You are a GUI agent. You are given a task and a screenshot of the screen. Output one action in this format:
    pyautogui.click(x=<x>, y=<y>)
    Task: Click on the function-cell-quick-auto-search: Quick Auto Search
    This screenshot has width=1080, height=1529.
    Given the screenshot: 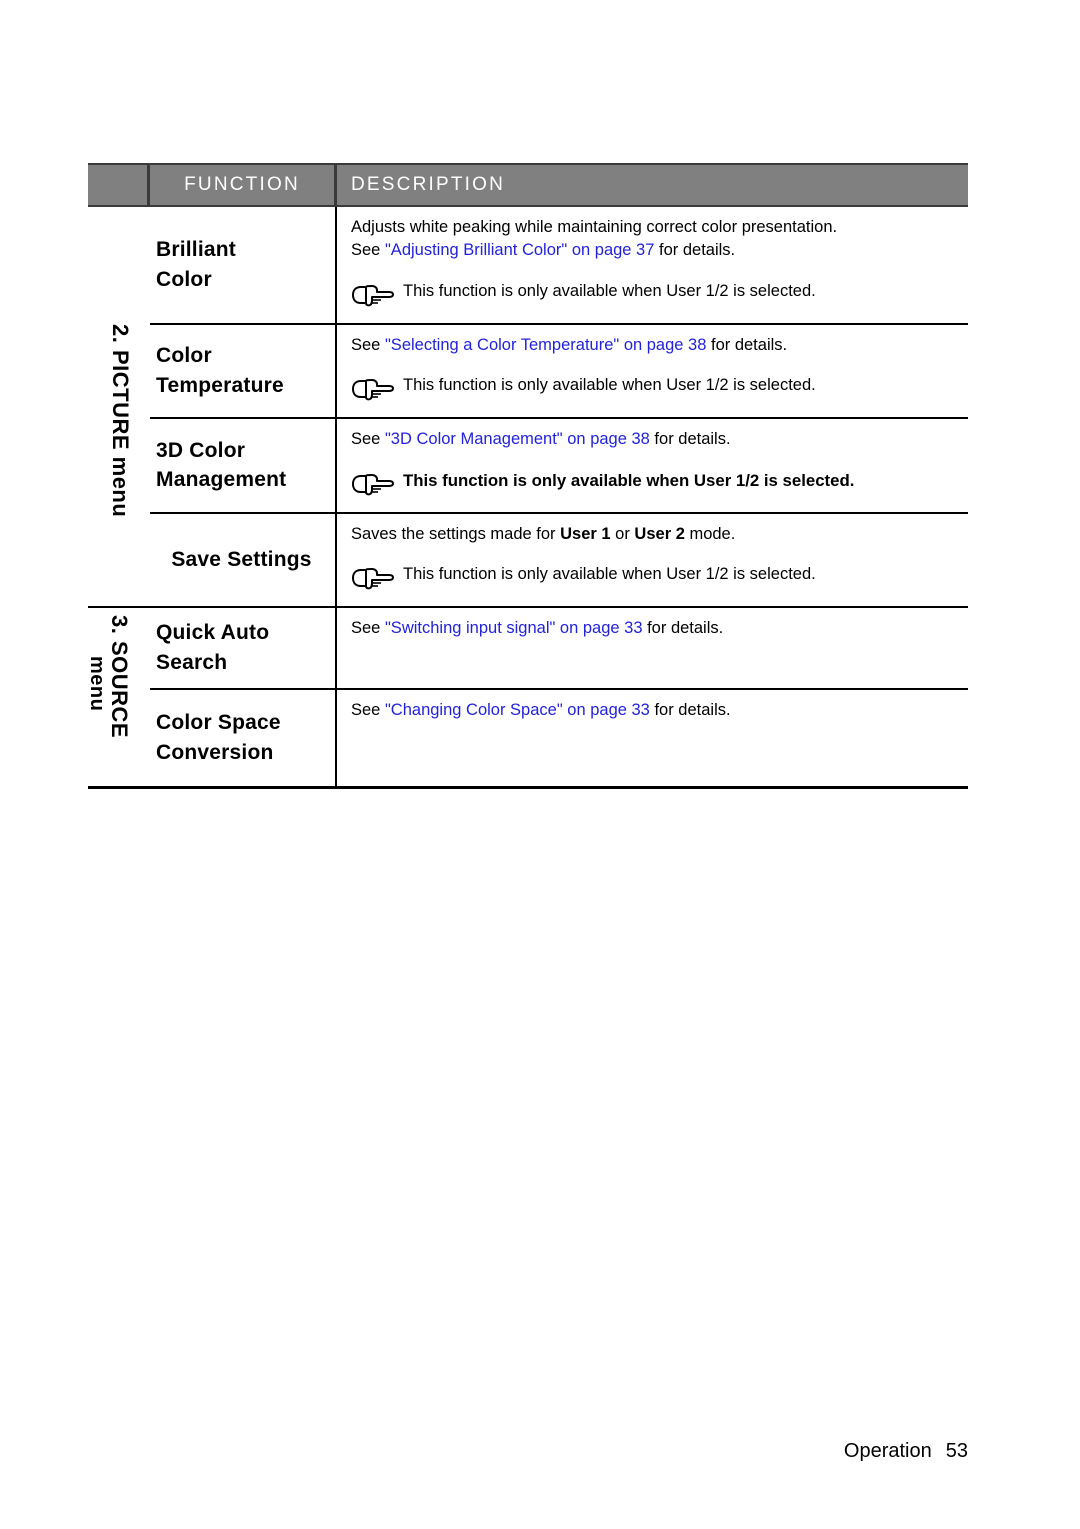 What is the action you would take?
    pyautogui.click(x=243, y=648)
    